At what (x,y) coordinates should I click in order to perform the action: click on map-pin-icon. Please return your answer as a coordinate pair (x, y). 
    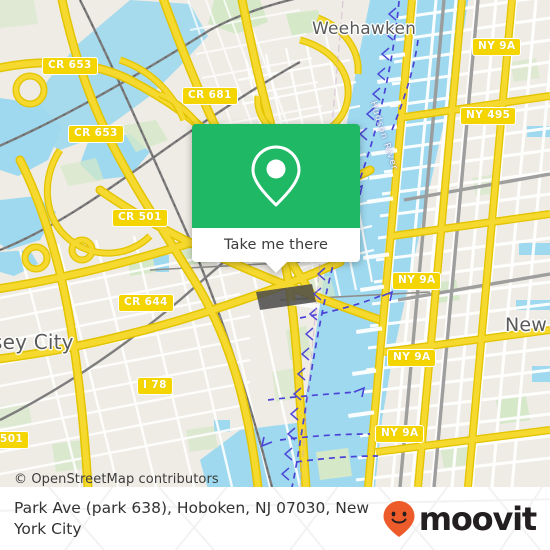
    Looking at the image, I should click on (276, 176).